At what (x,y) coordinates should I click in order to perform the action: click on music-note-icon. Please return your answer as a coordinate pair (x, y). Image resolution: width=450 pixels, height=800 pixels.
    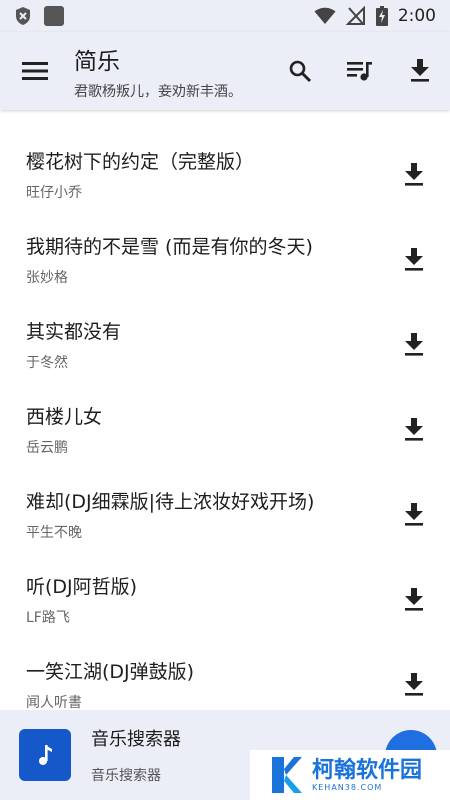
    Looking at the image, I should click on (45, 755).